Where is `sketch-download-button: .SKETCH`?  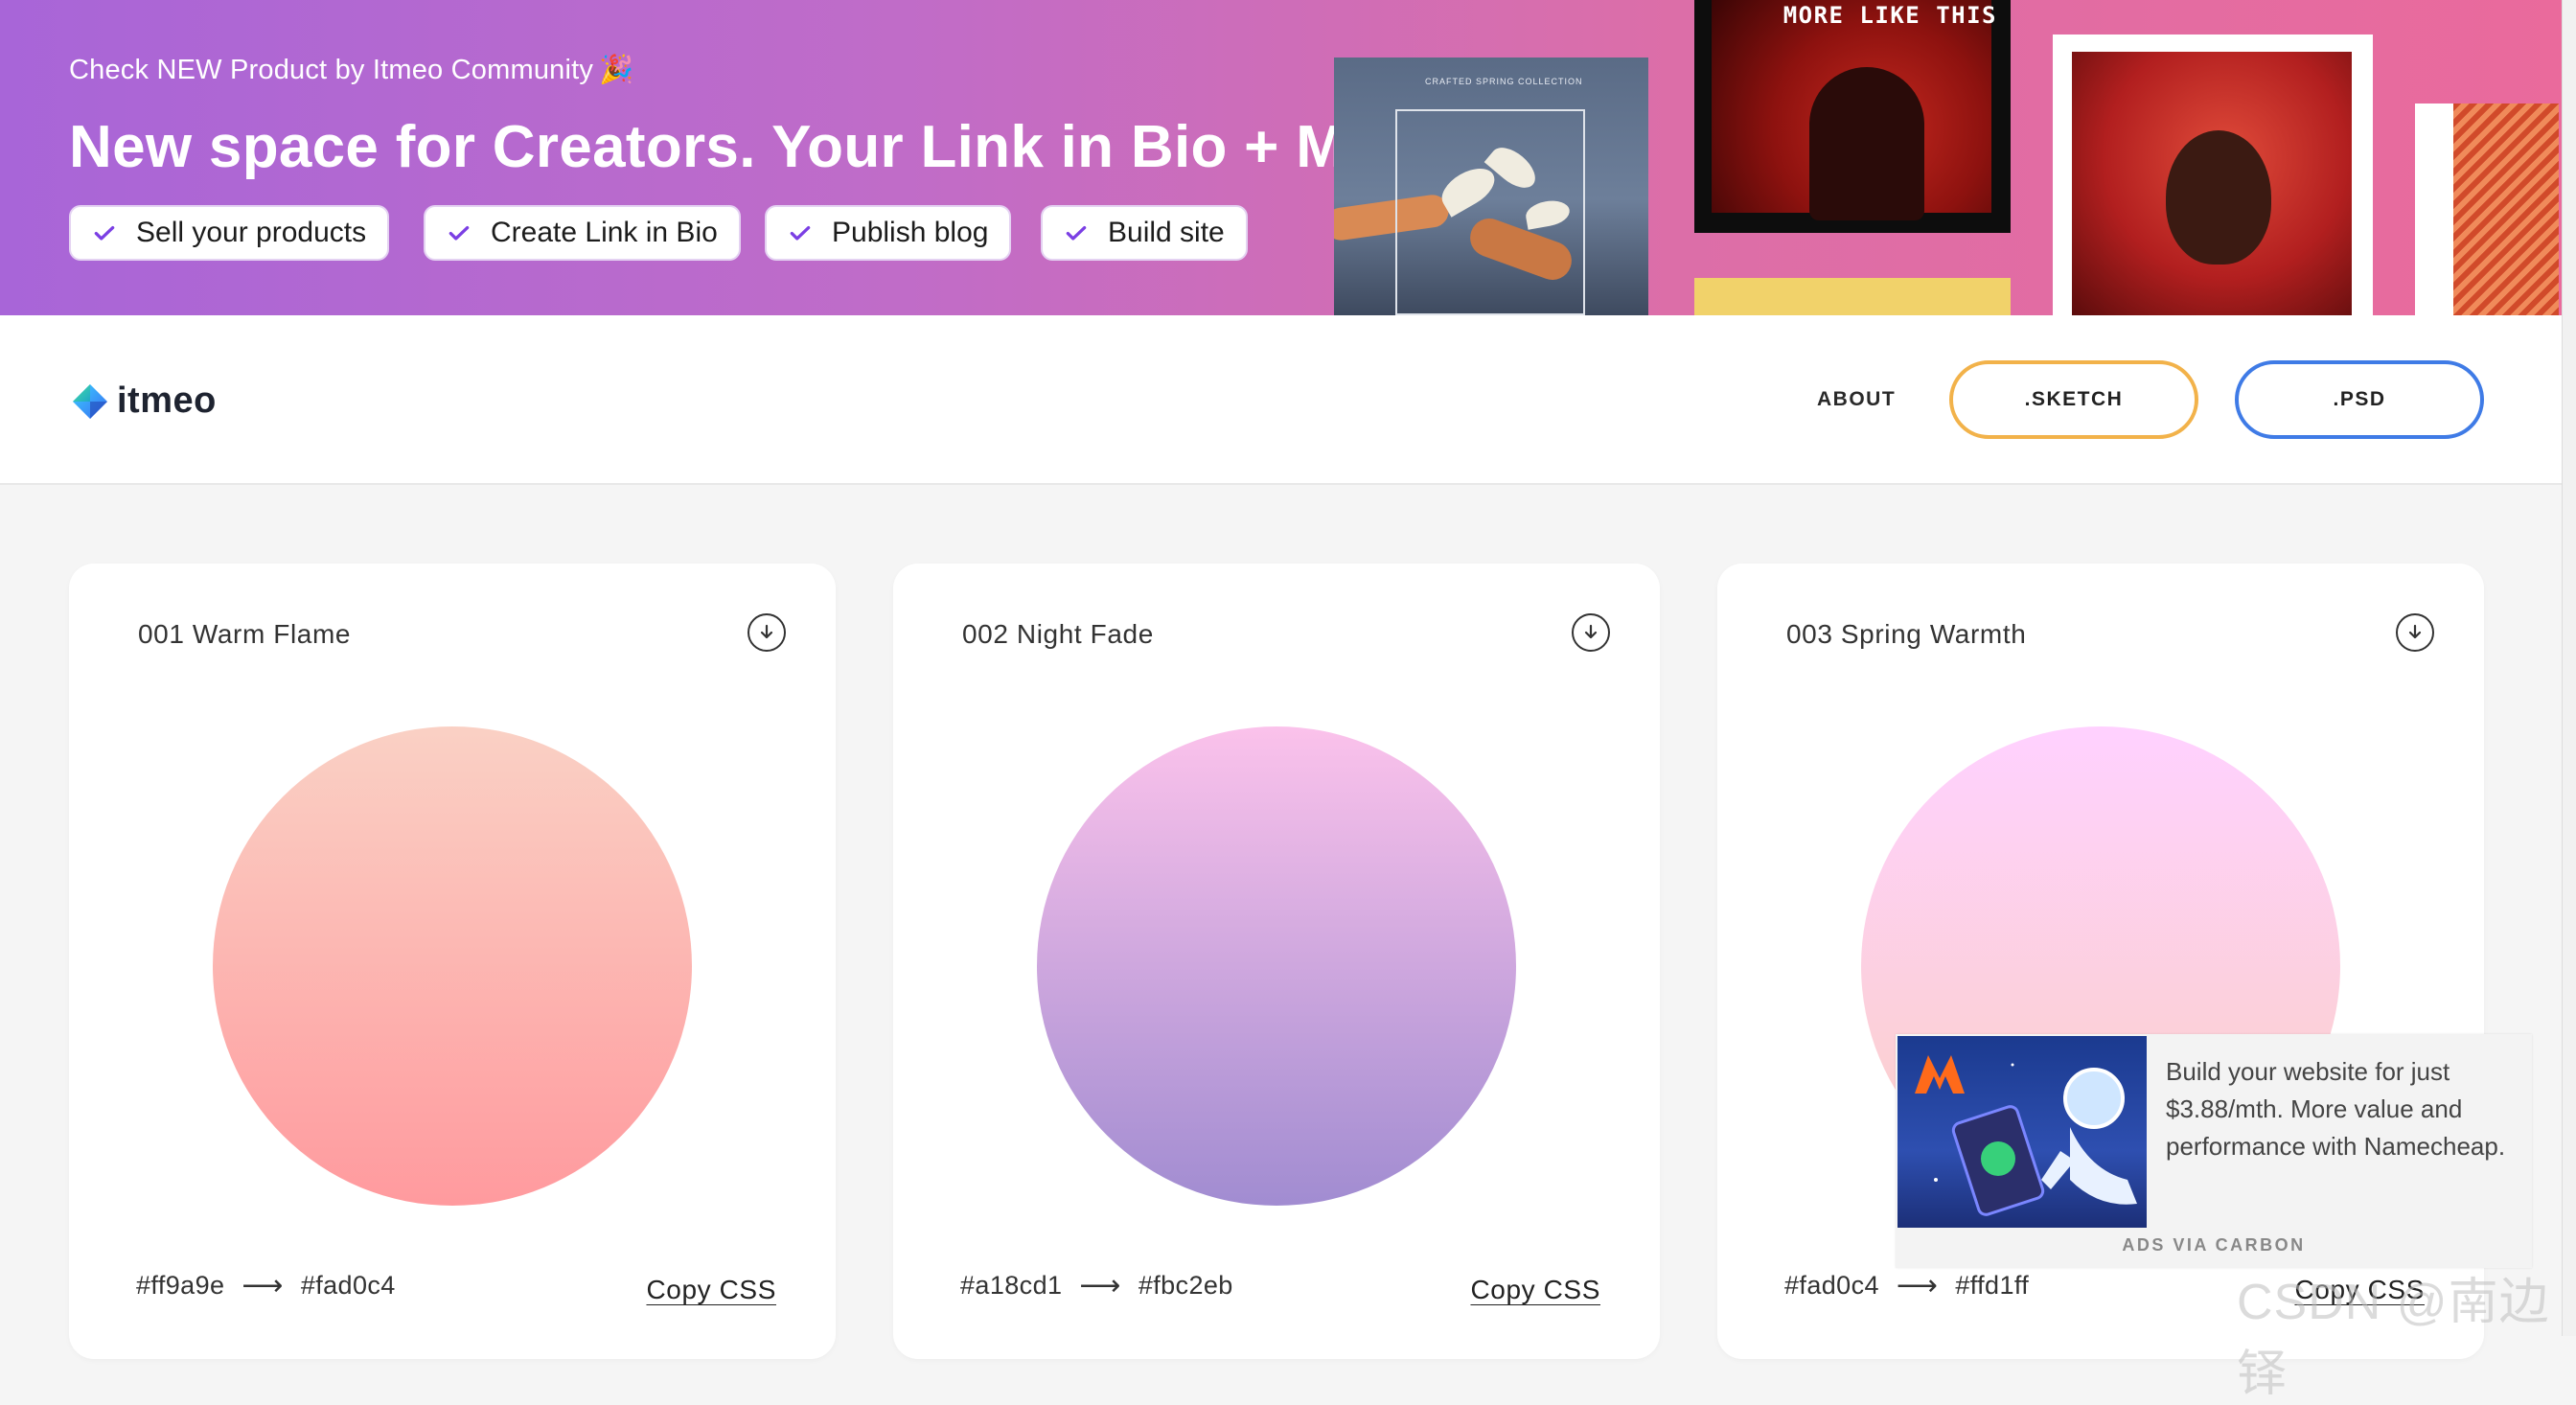
sketch-download-button: .SKETCH is located at coordinates (2073, 399).